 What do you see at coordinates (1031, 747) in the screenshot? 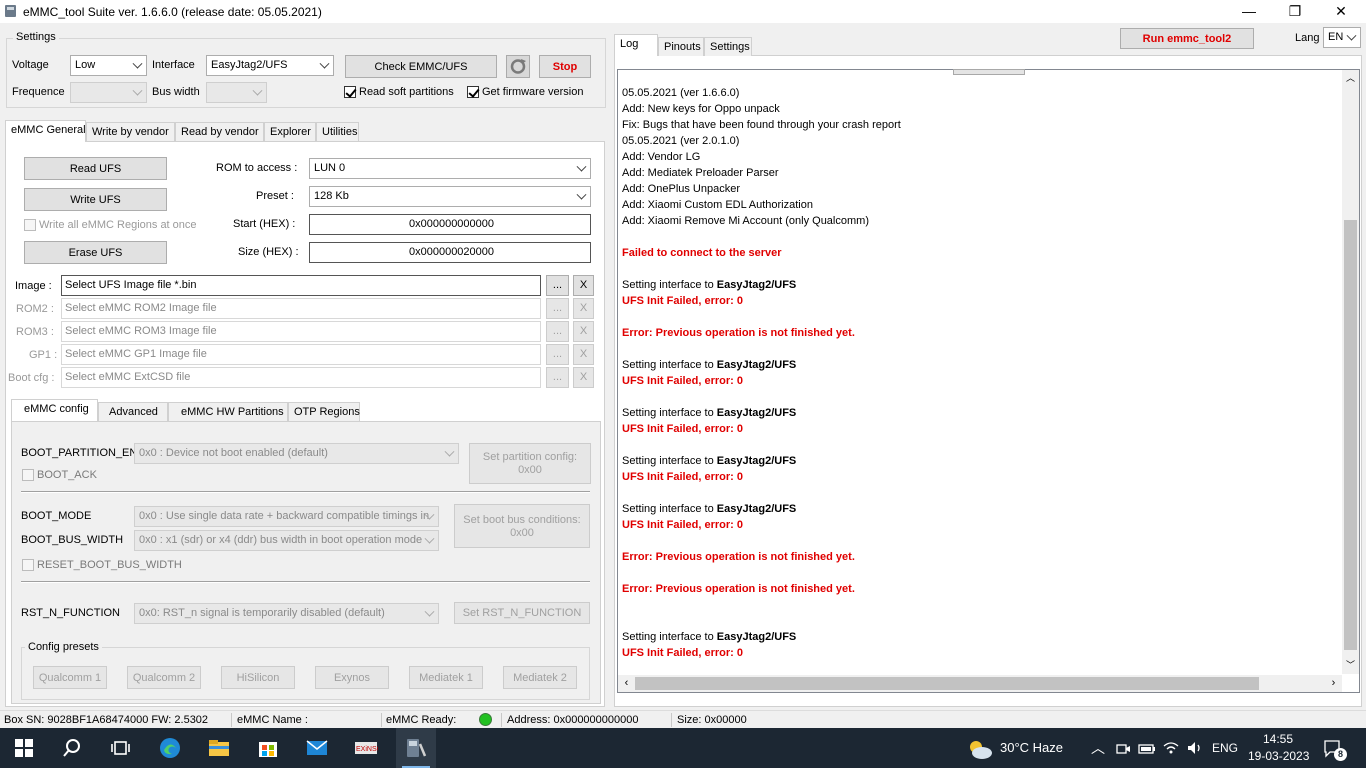
I see `weather-text: 30°C Haze` at bounding box center [1031, 747].